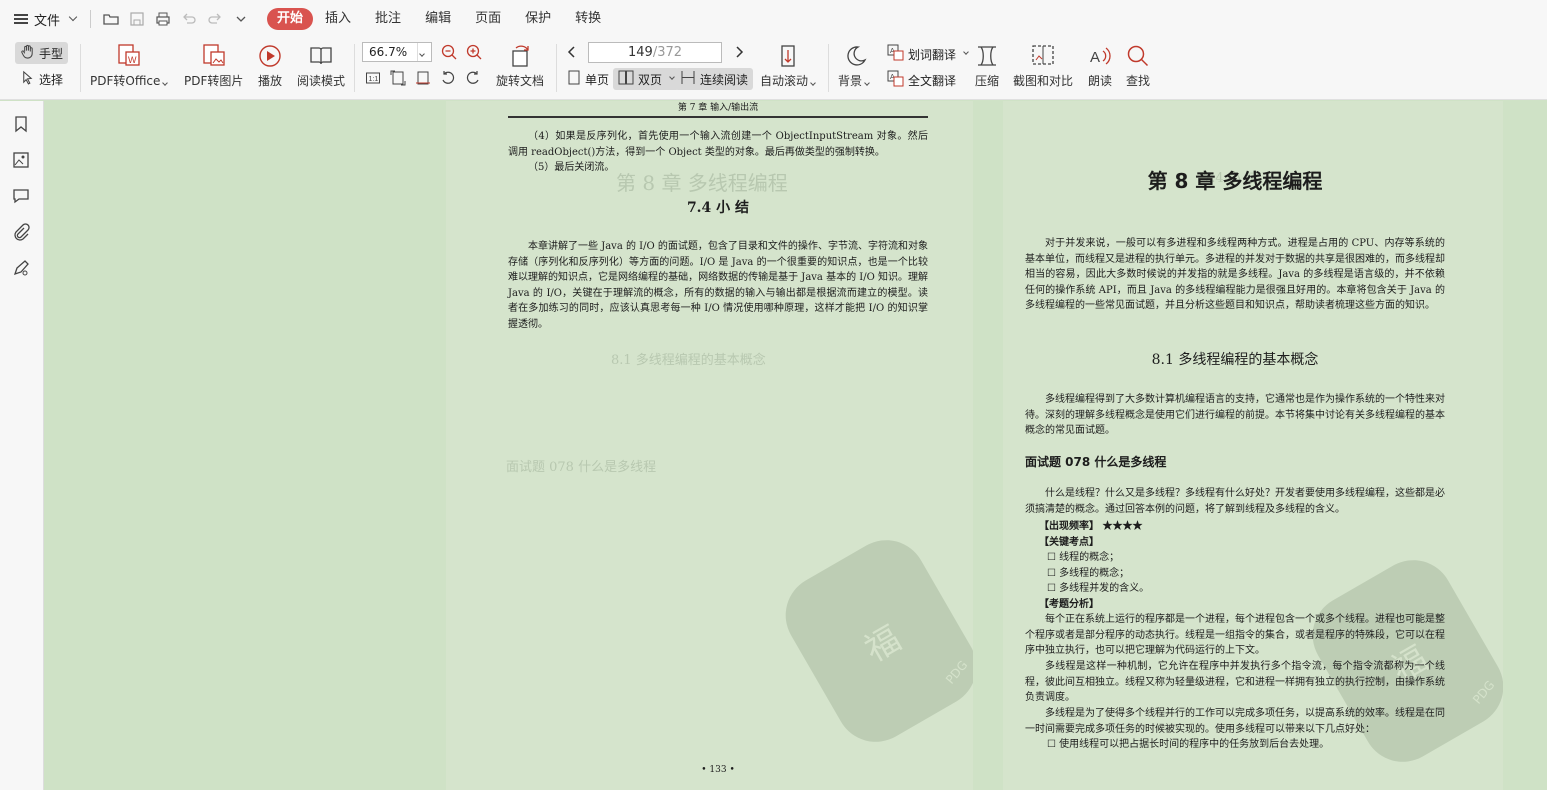 This screenshot has width=1547, height=790. Describe the element at coordinates (872, 641) in the screenshot. I see `watermark-seal: 福 PDG` at that location.